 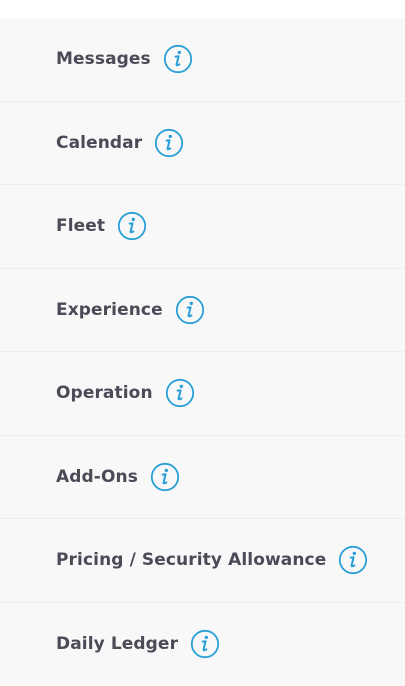 I want to click on menu-item-label: Experience, so click(x=109, y=309).